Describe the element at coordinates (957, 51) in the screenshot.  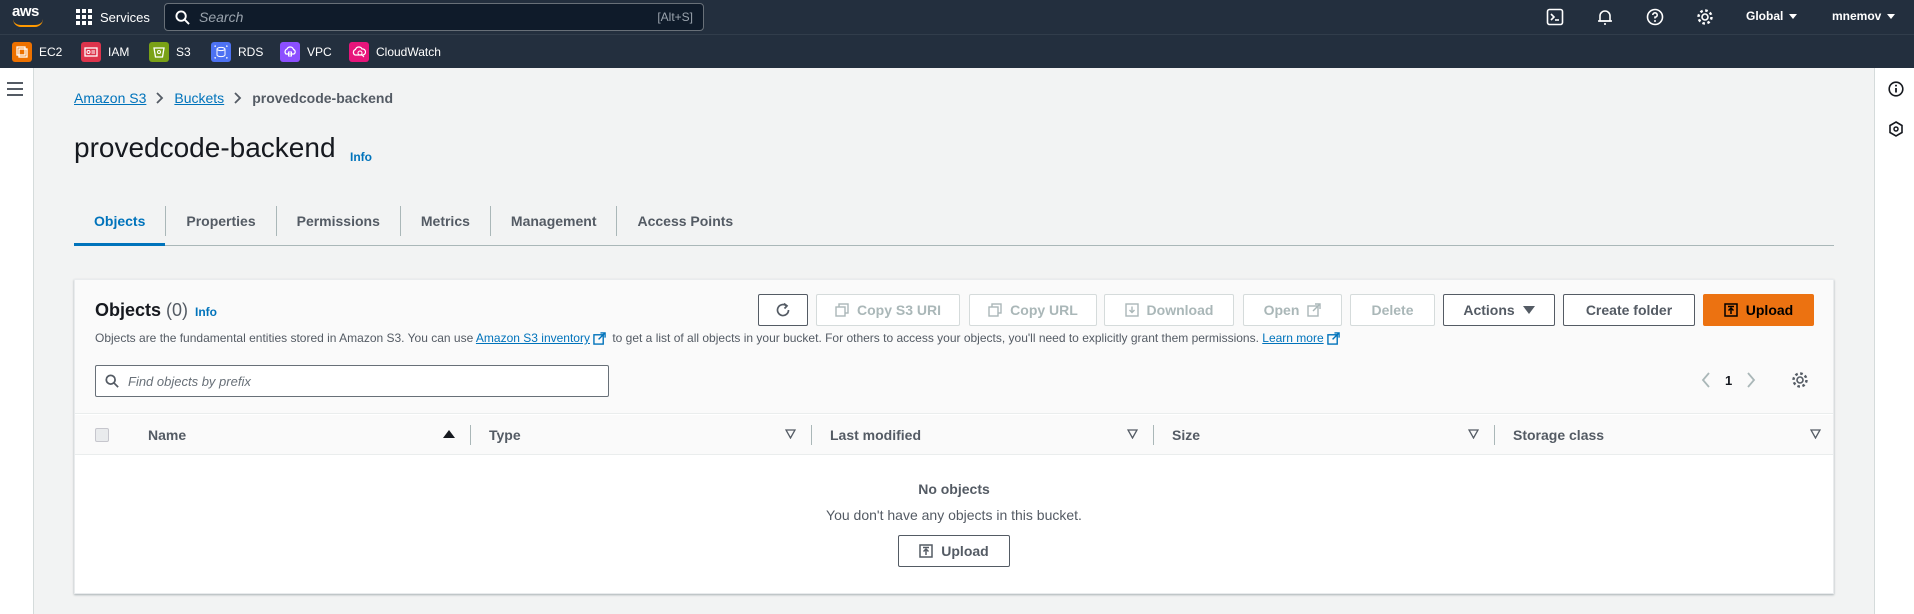
I see `favorites-bar: EC2 IAM S3 RDS VPC CloudWatch` at that location.